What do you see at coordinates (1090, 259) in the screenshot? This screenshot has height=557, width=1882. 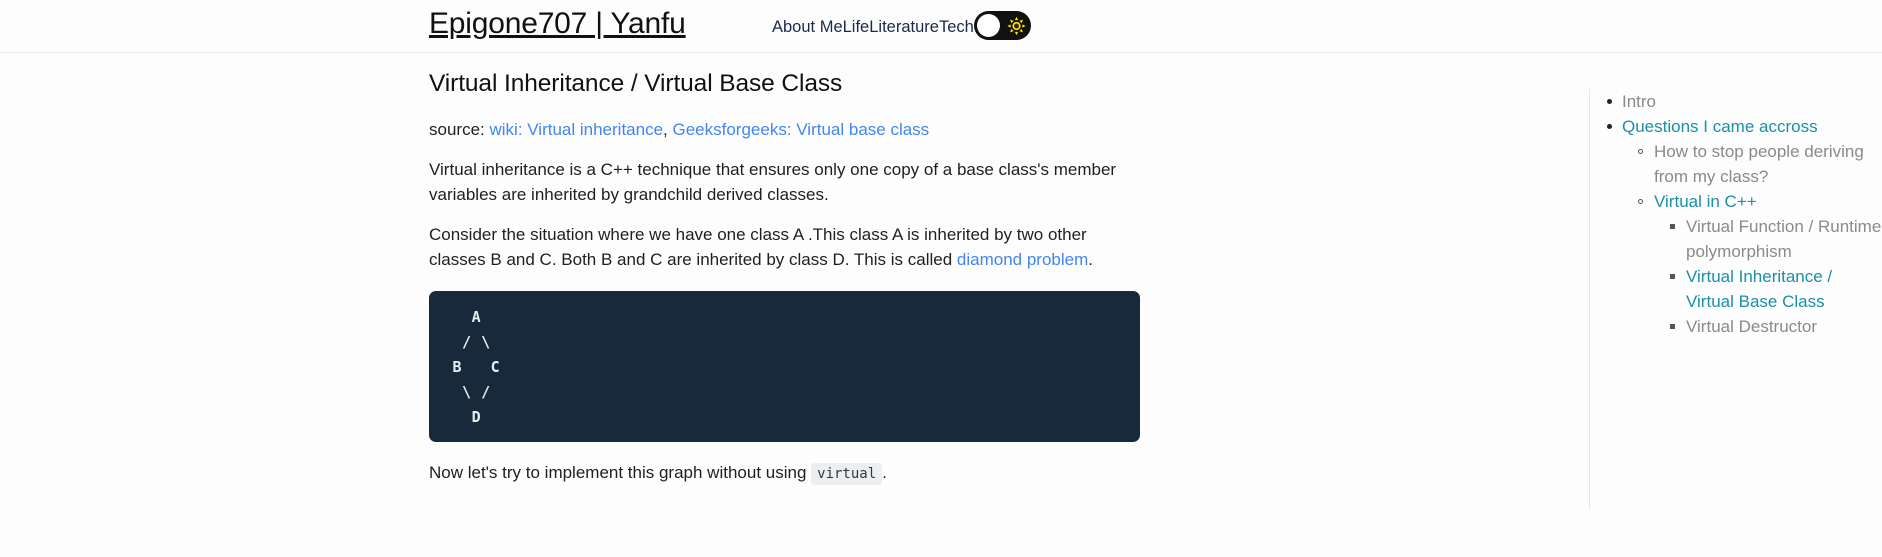 I see `paragraph-diamond-text-after: .` at bounding box center [1090, 259].